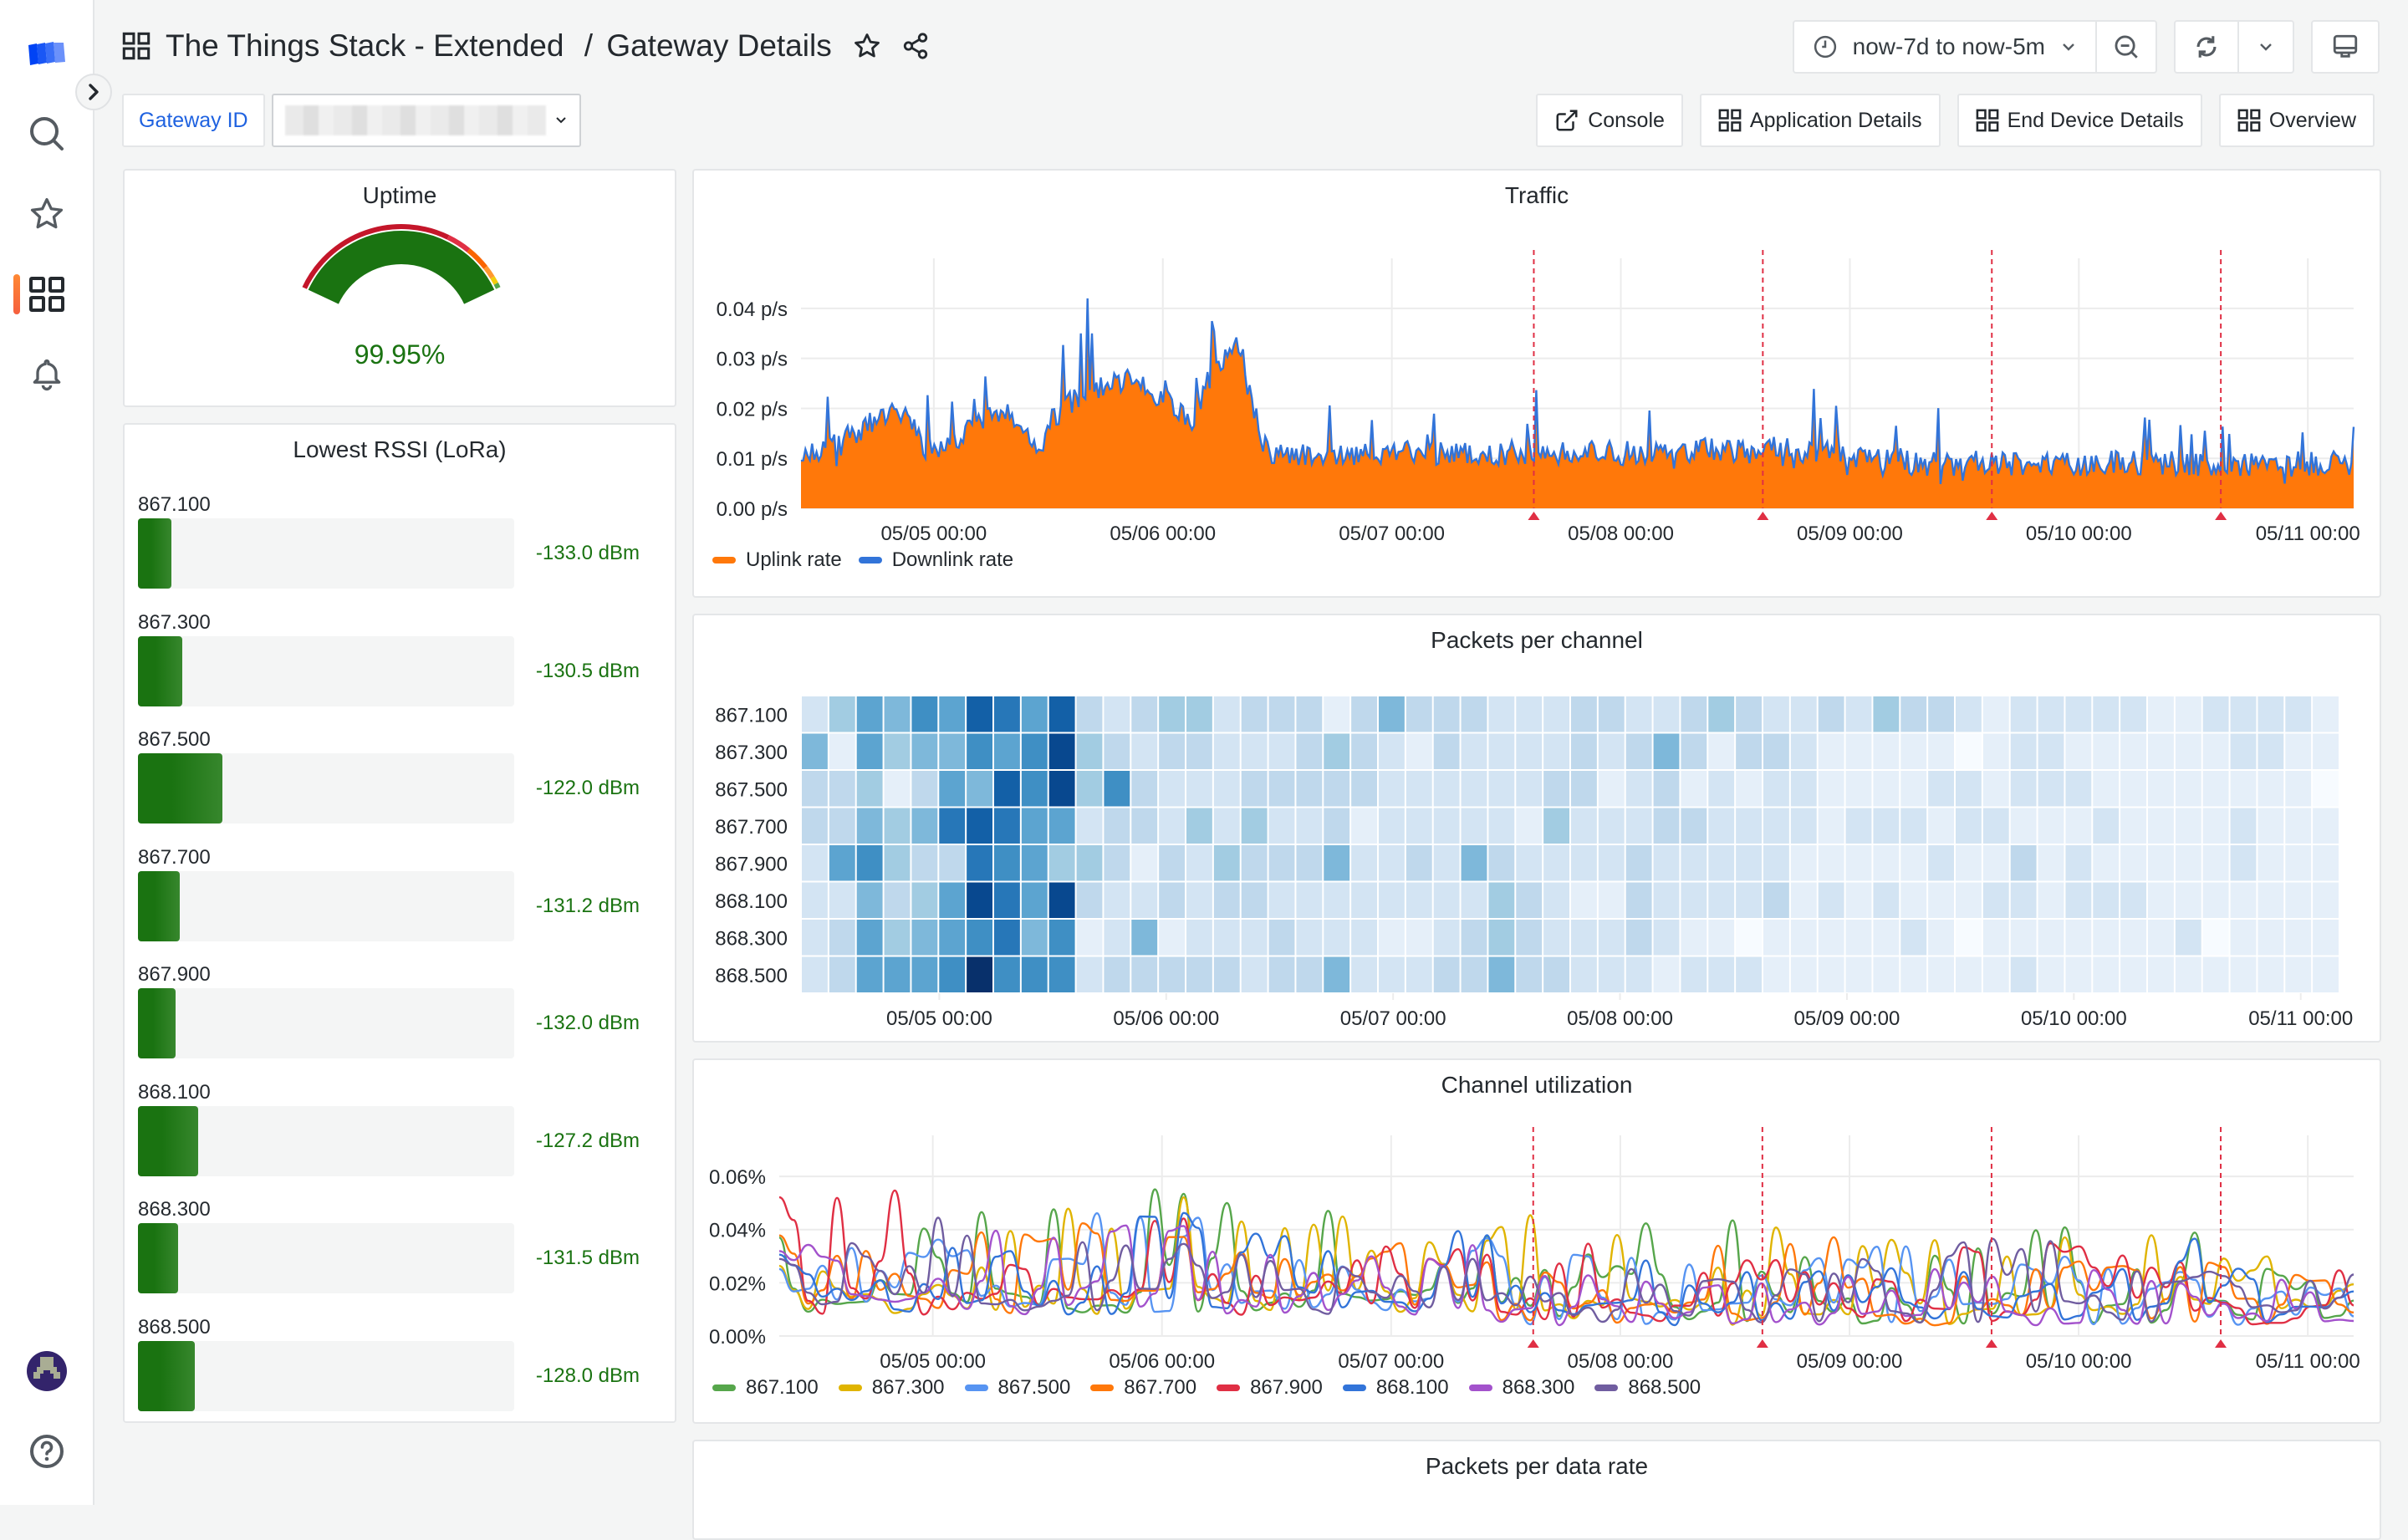  I want to click on link-end-device-details: End Device Details, so click(2079, 121).